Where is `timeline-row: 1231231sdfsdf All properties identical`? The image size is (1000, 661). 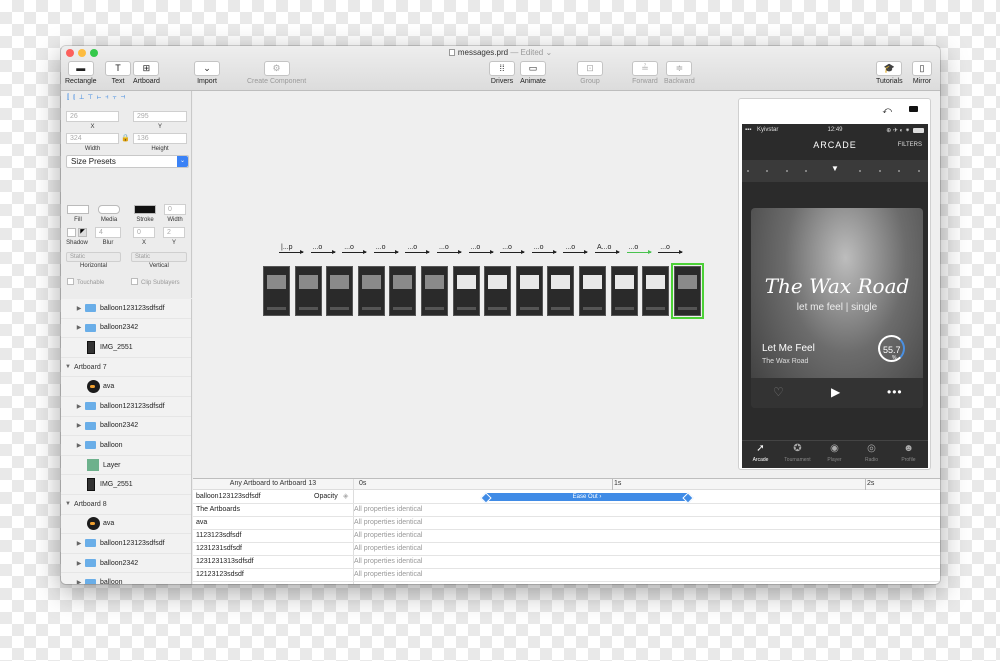
timeline-row: 1231231sdfsdf All properties identical is located at coordinates (566, 549).